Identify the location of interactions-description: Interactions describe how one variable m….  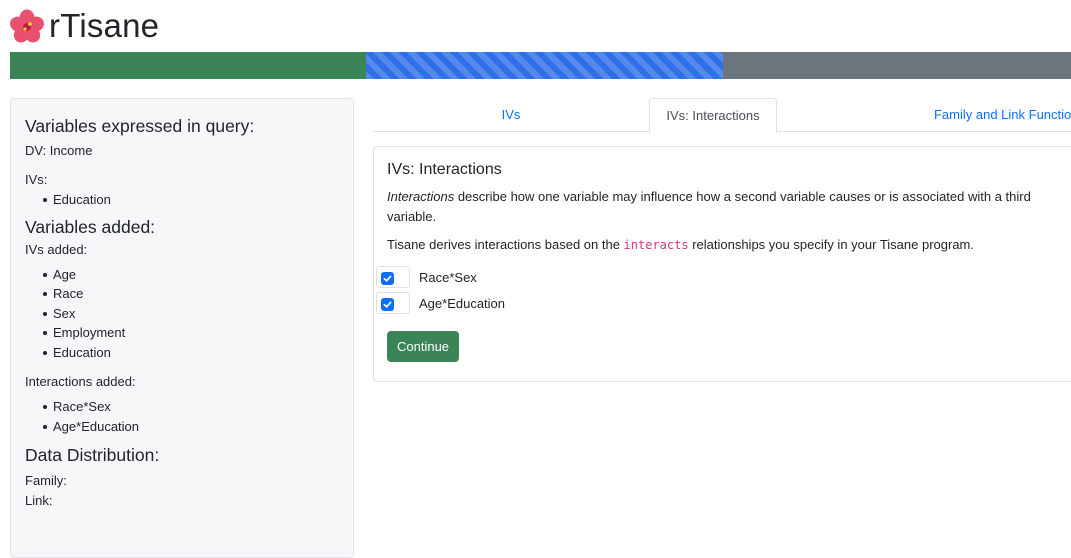
(722, 207).